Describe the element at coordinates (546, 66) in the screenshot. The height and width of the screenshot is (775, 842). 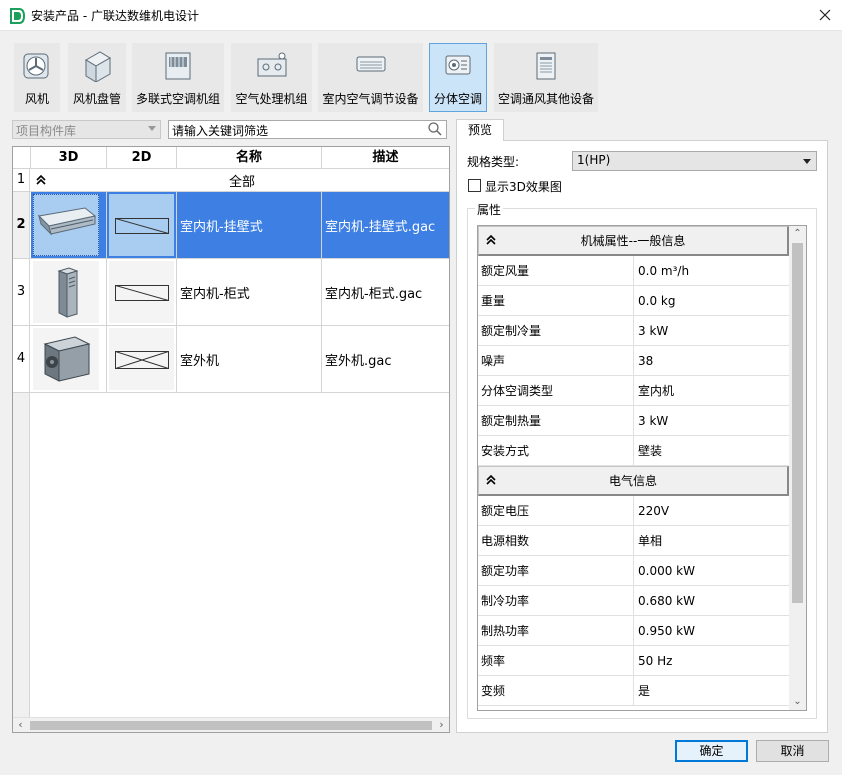
I see `other-hvac-icon` at that location.